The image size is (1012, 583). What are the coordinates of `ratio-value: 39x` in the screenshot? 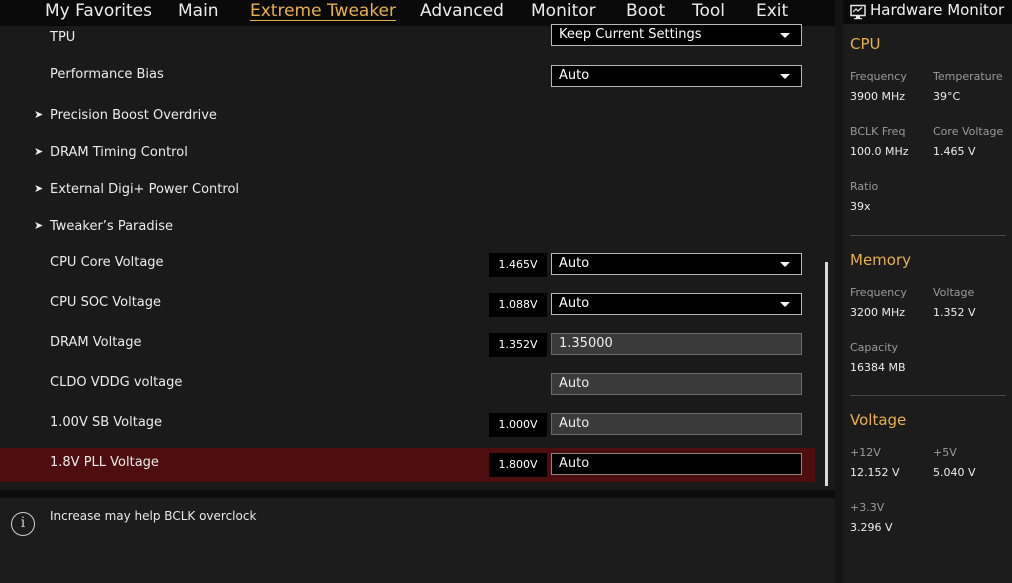 It's located at (860, 206).